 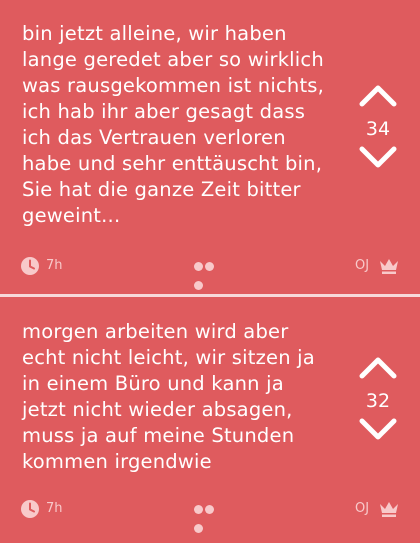 I want to click on vote-count: 32, so click(x=378, y=401).